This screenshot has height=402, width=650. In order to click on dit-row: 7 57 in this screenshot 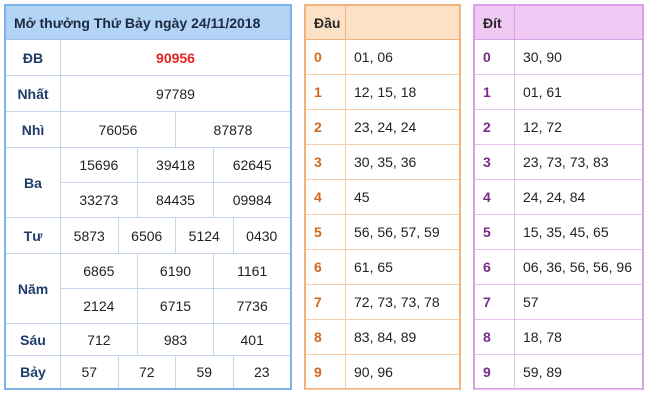, I will do `click(558, 302)`.